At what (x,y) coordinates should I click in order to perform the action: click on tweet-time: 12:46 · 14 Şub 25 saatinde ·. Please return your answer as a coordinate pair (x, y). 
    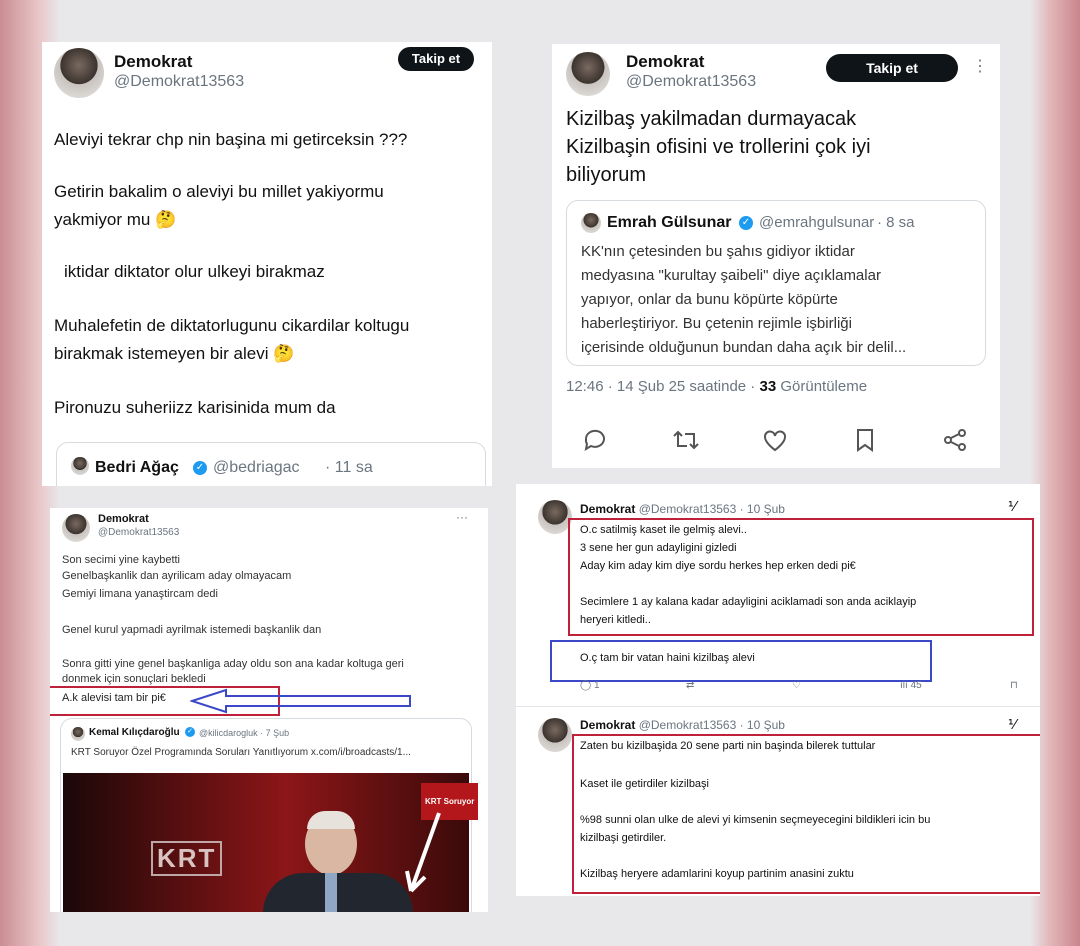
    Looking at the image, I should click on (661, 386).